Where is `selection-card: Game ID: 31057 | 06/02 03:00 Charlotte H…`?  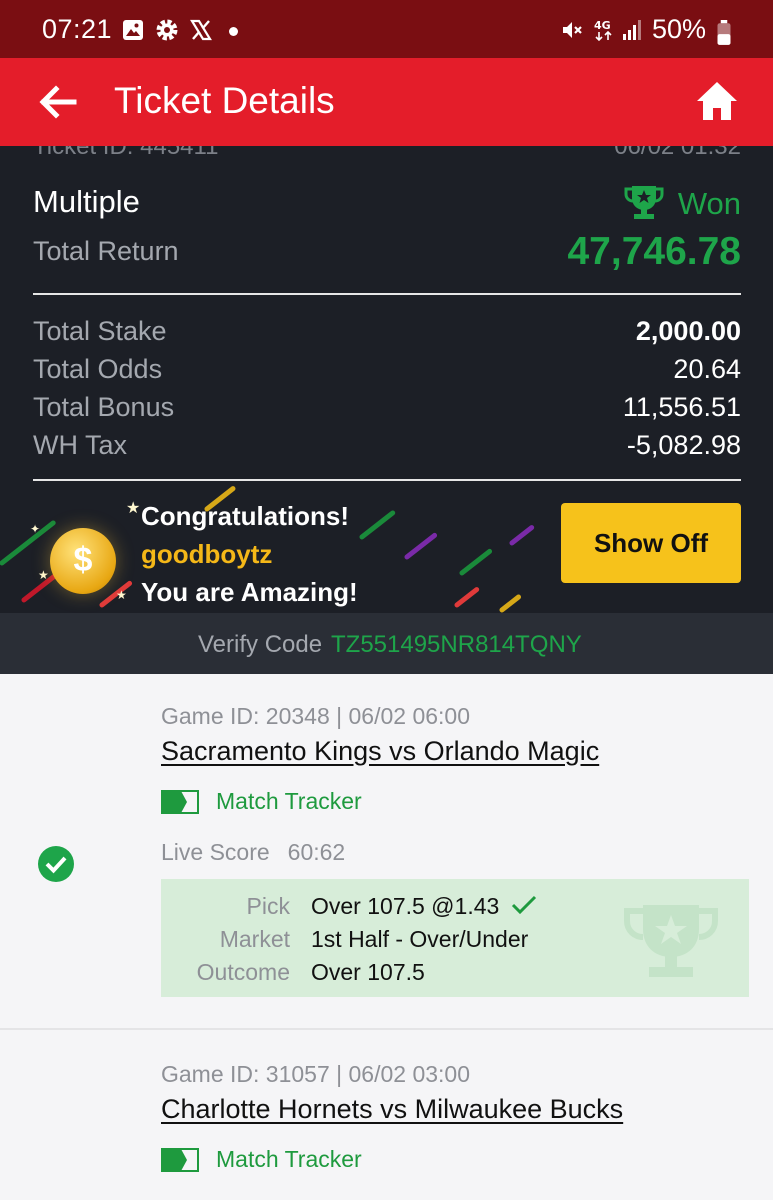 selection-card: Game ID: 31057 | 06/02 03:00 Charlotte H… is located at coordinates (386, 1116).